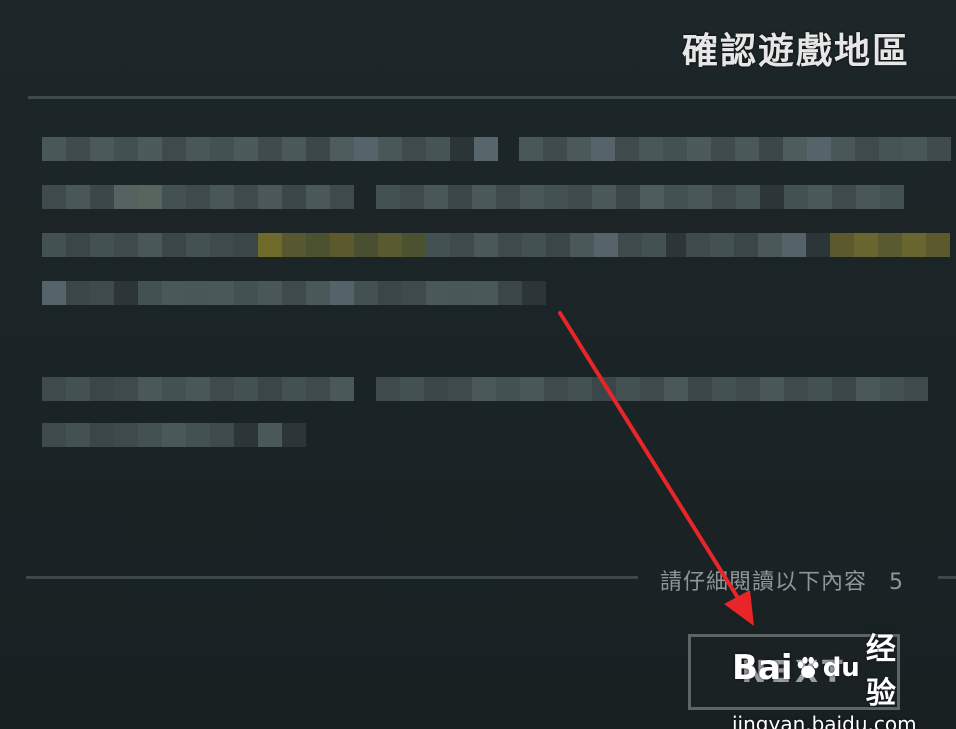 This screenshot has height=729, width=956. What do you see at coordinates (807, 667) in the screenshot?
I see `paw-icon` at bounding box center [807, 667].